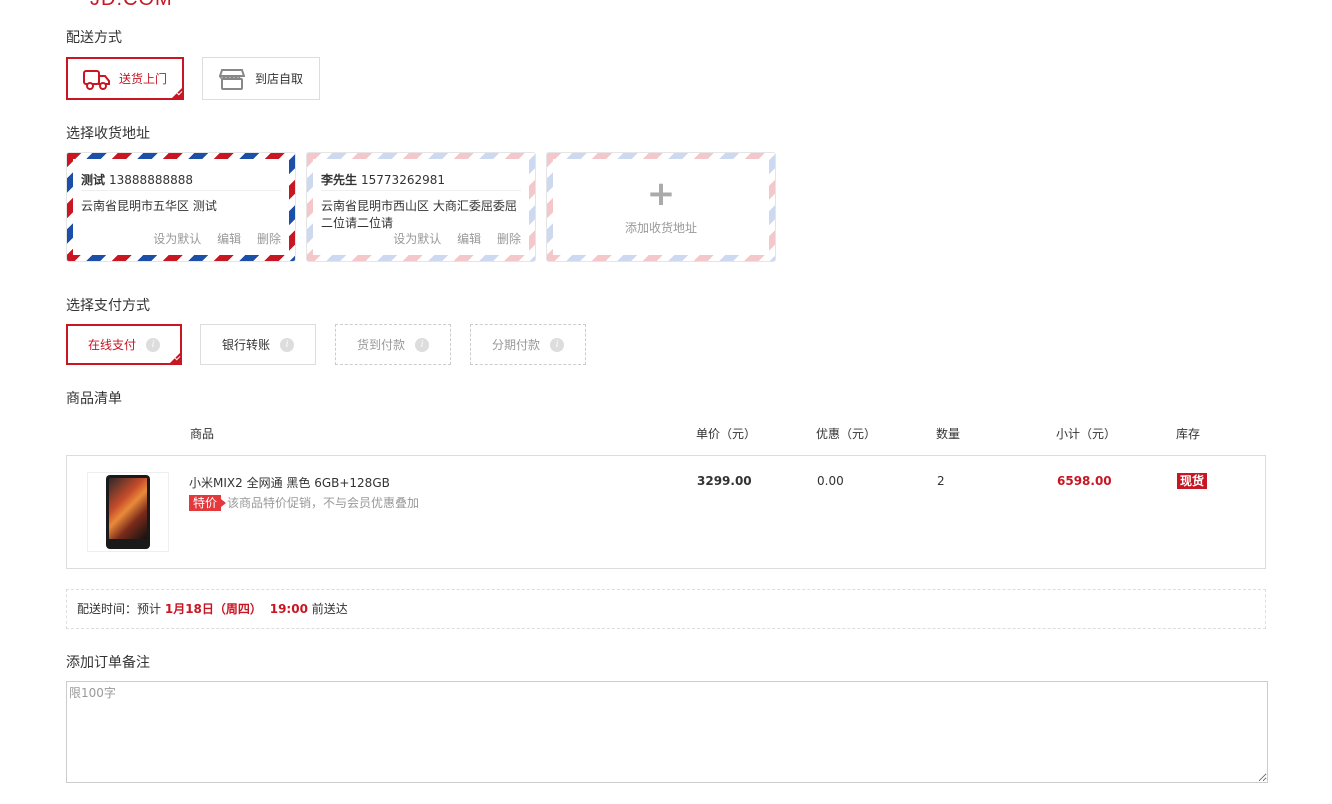  I want to click on quantity-value: 2, so click(941, 481).